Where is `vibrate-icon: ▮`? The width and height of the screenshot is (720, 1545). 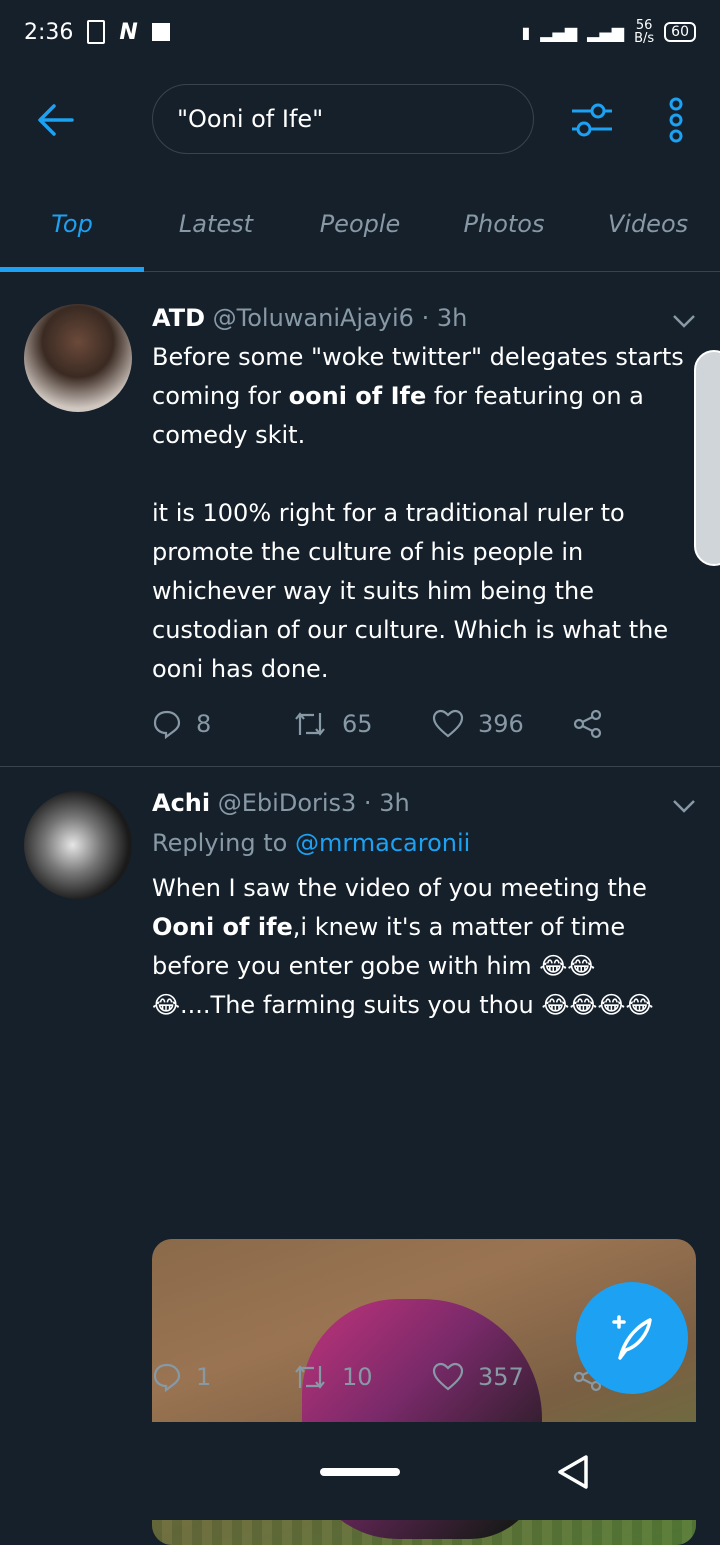
vibrate-icon: ▮ is located at coordinates (526, 32).